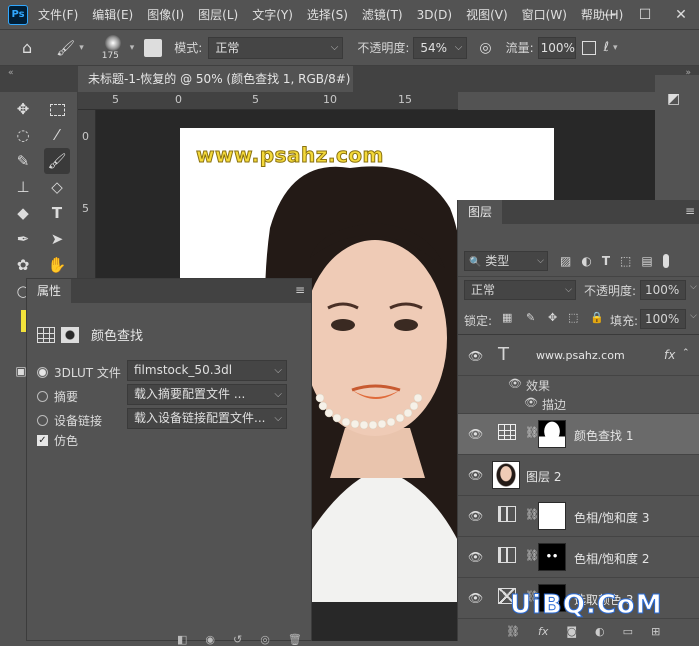 This screenshot has width=699, height=646. I want to click on layer-row-layer-2: 👁 图层 2, so click(578, 475).